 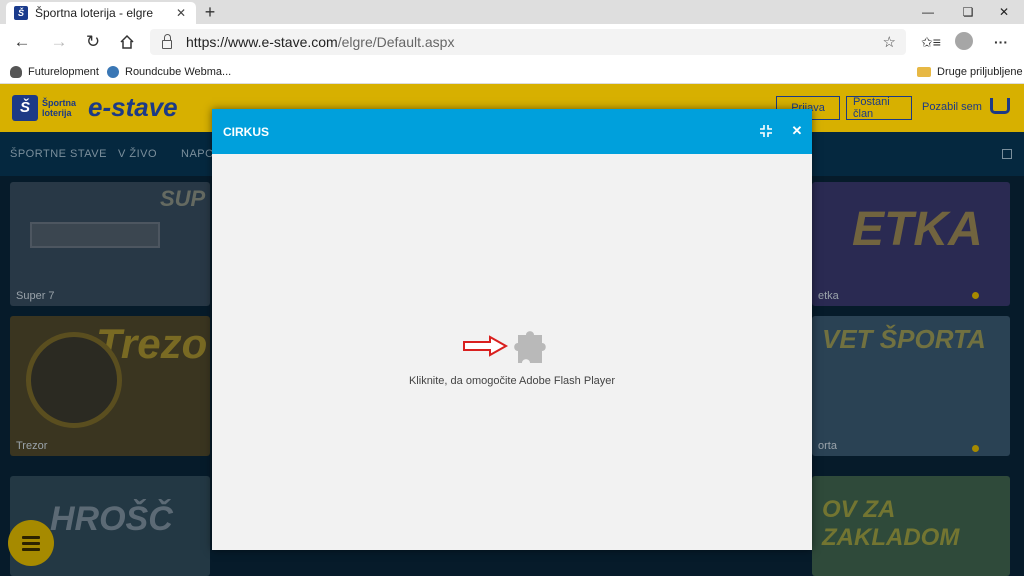 I want to click on other-bookmarks-folder: Druge priljubljene, so click(x=970, y=72).